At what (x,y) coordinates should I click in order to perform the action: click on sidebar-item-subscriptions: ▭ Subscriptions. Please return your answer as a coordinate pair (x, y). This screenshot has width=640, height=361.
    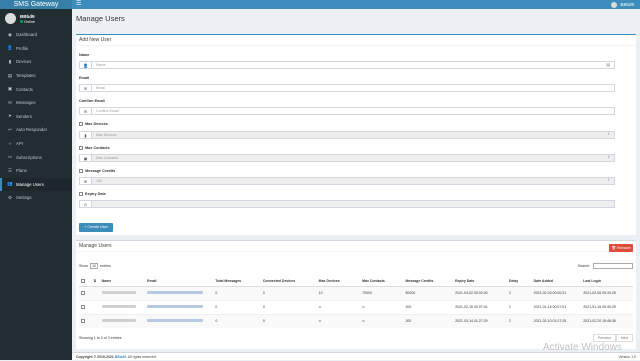
    Looking at the image, I should click on (36, 157).